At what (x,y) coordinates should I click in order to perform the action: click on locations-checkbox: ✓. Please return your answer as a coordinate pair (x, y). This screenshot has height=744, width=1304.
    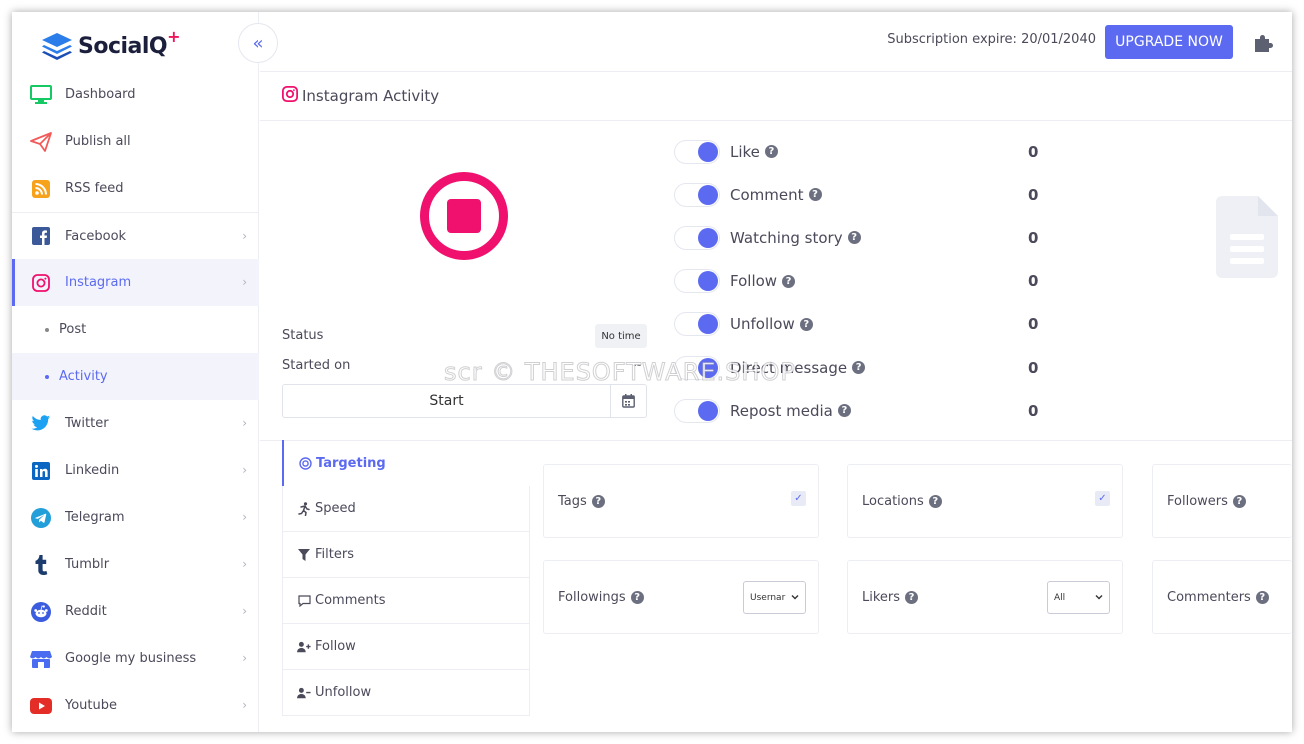
    Looking at the image, I should click on (1102, 498).